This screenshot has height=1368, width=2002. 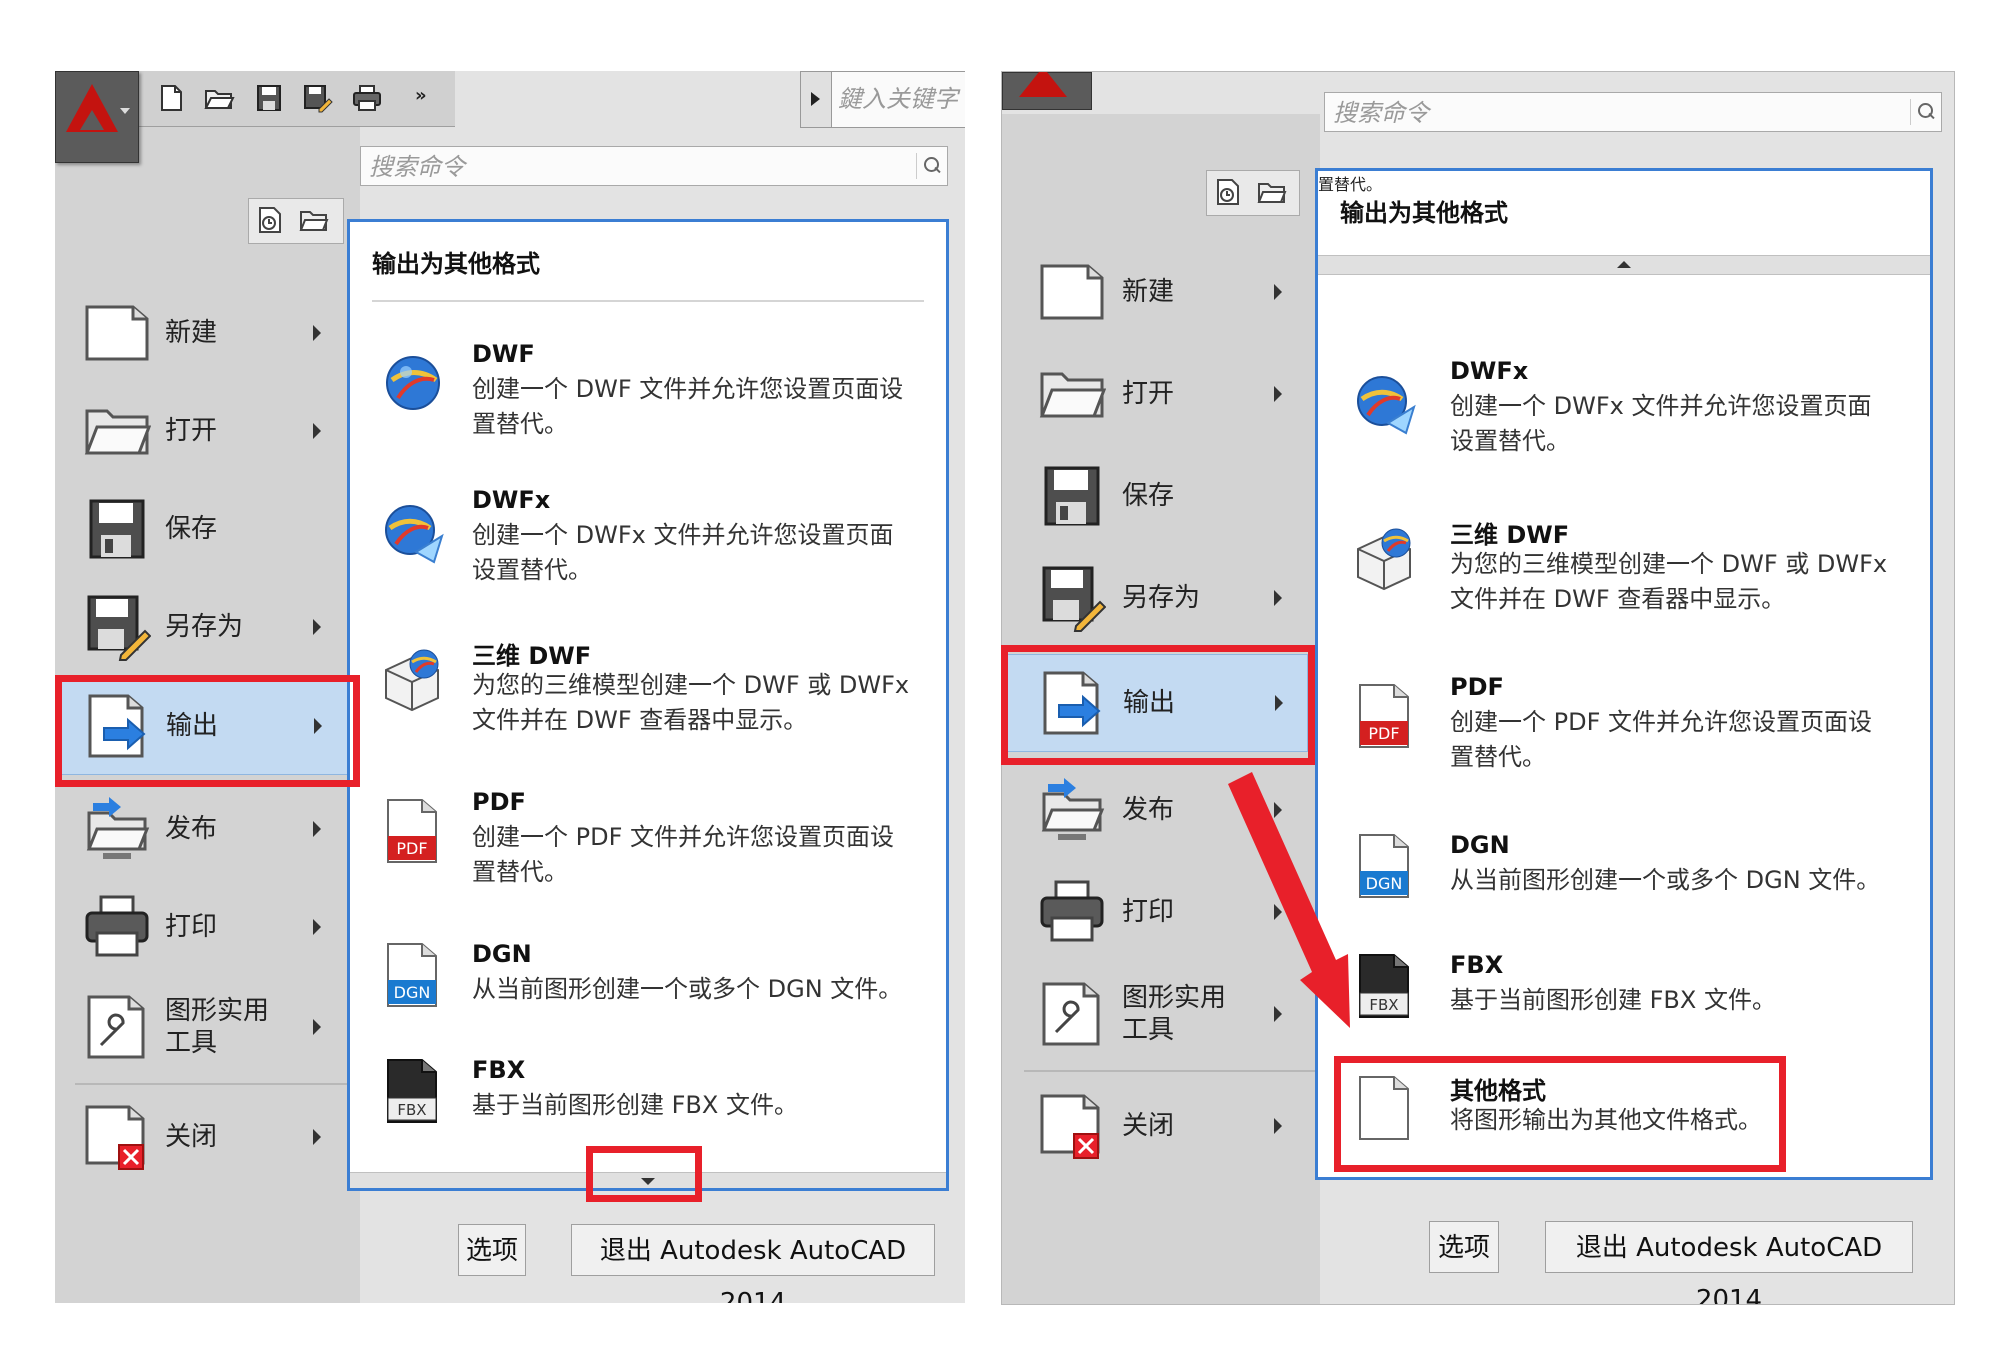 What do you see at coordinates (648, 301) in the screenshot?
I see `flyout-divider` at bounding box center [648, 301].